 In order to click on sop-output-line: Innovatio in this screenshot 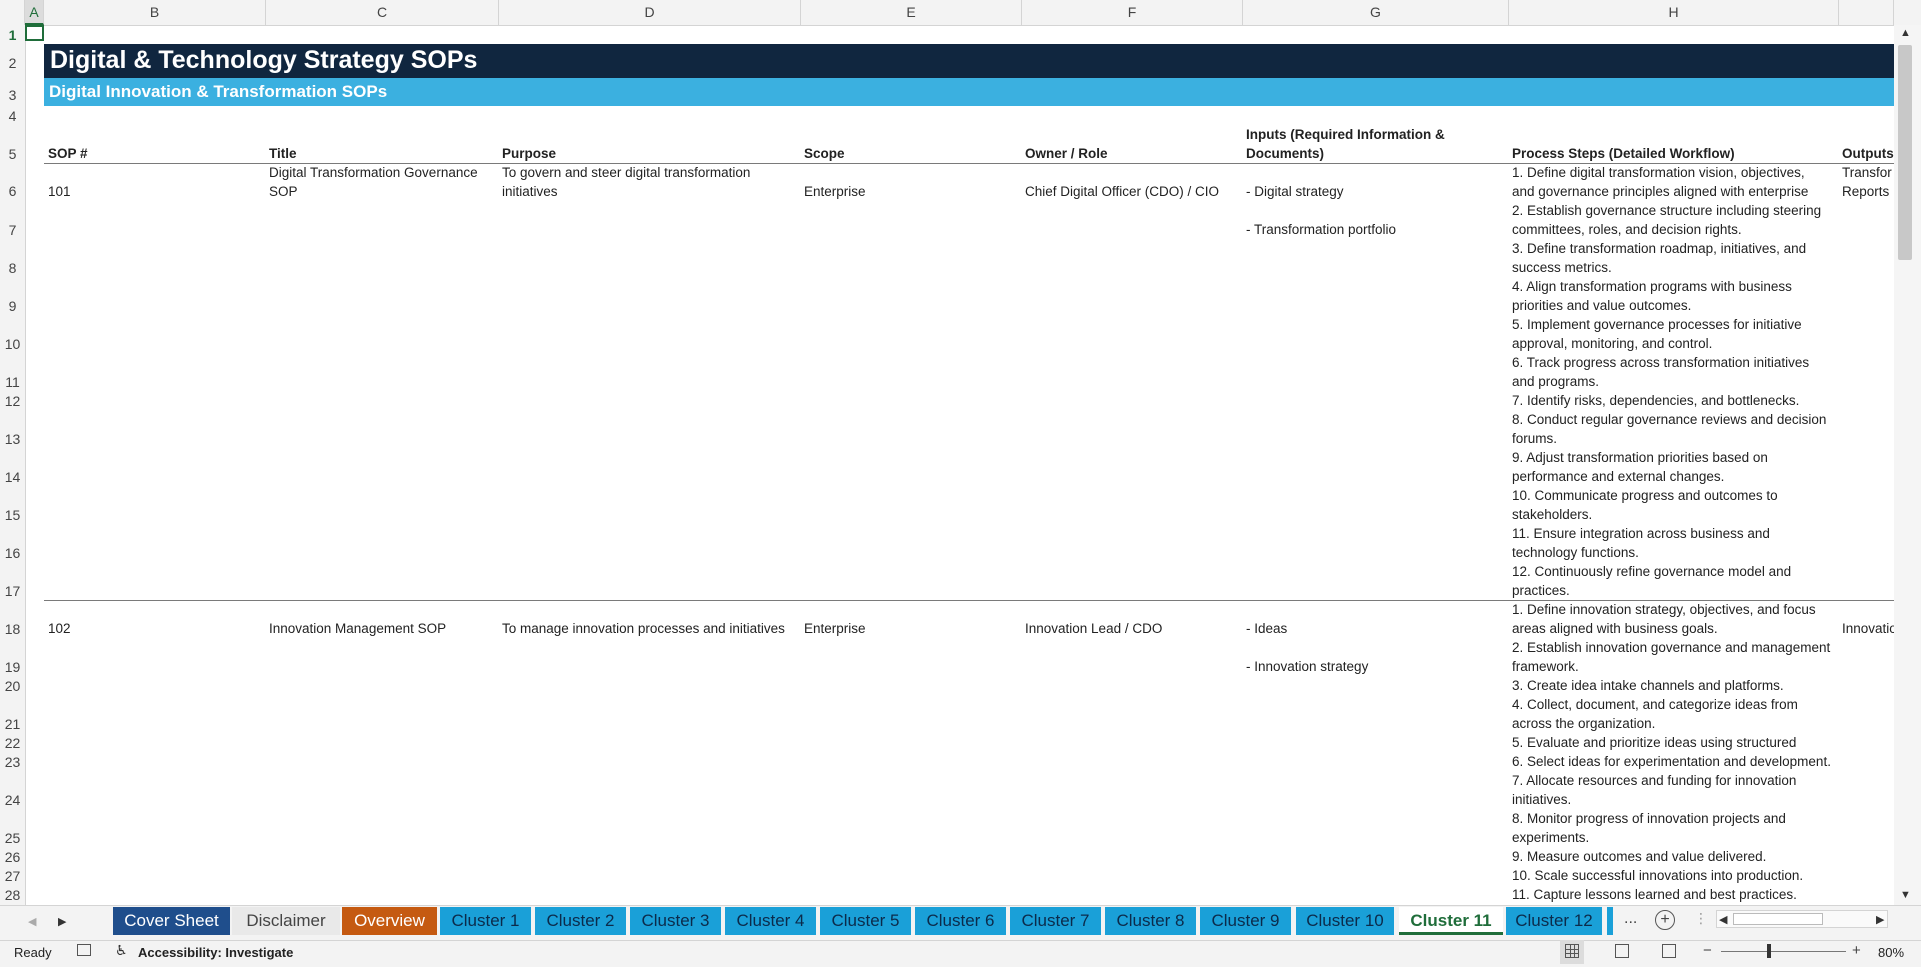, I will do `click(1869, 628)`.